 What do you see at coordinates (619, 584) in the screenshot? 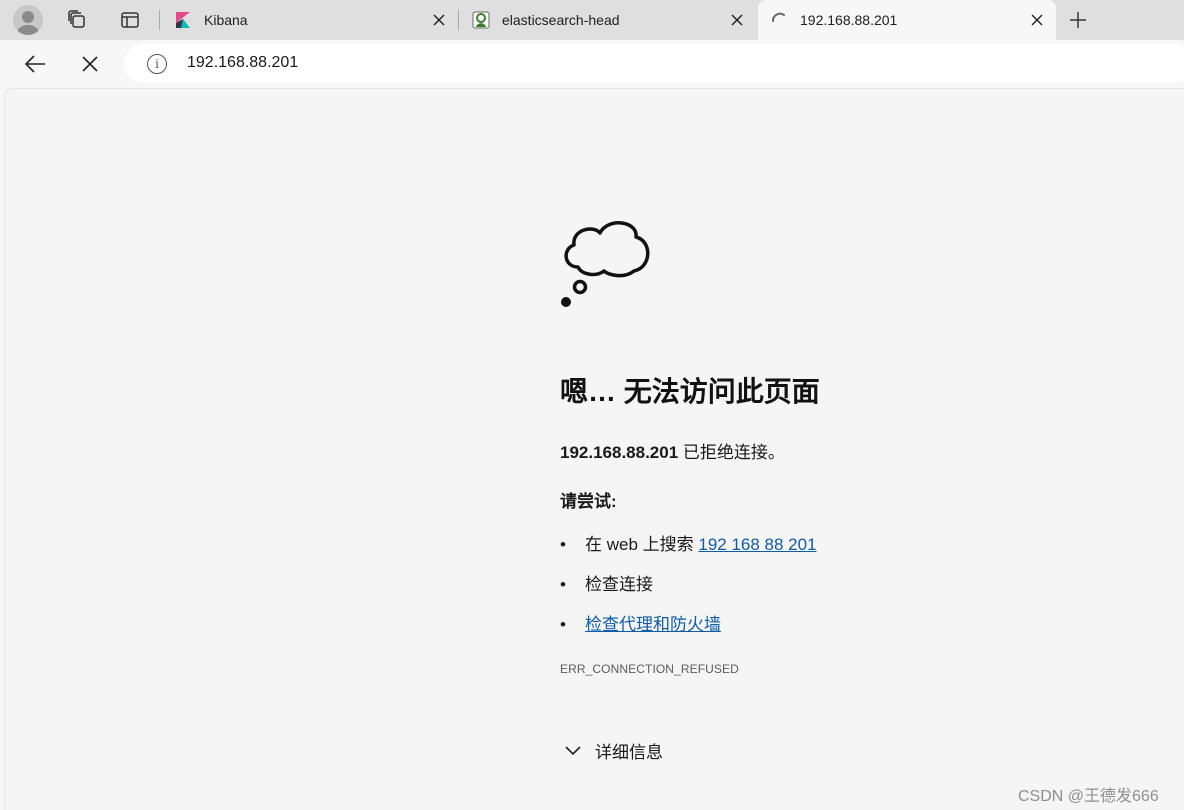
I see `suggestion-text: 检查连接` at bounding box center [619, 584].